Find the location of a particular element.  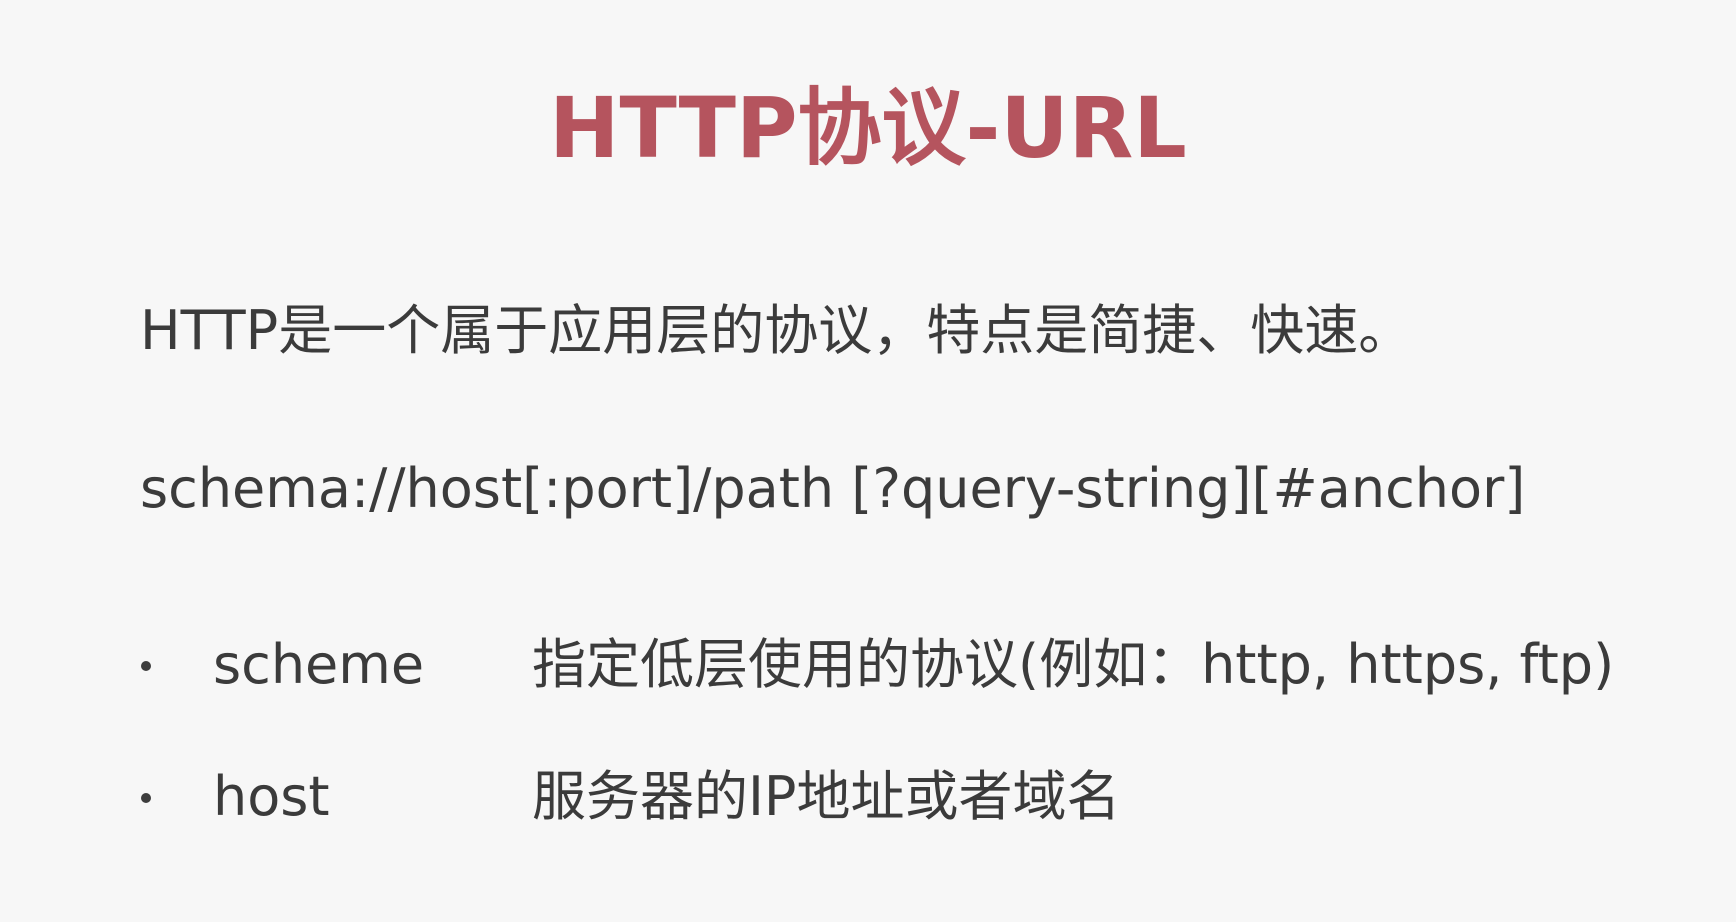

slide-title: HTTP协议-URL is located at coordinates (868, 128).